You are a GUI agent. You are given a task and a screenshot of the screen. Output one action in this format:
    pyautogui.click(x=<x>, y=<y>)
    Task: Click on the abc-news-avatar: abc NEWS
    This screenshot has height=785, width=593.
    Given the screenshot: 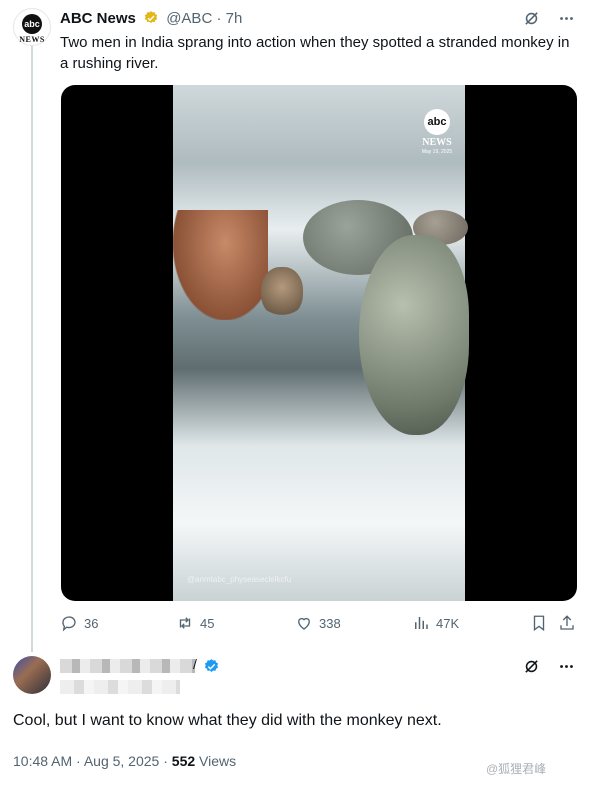 What is the action you would take?
    pyautogui.click(x=32, y=27)
    